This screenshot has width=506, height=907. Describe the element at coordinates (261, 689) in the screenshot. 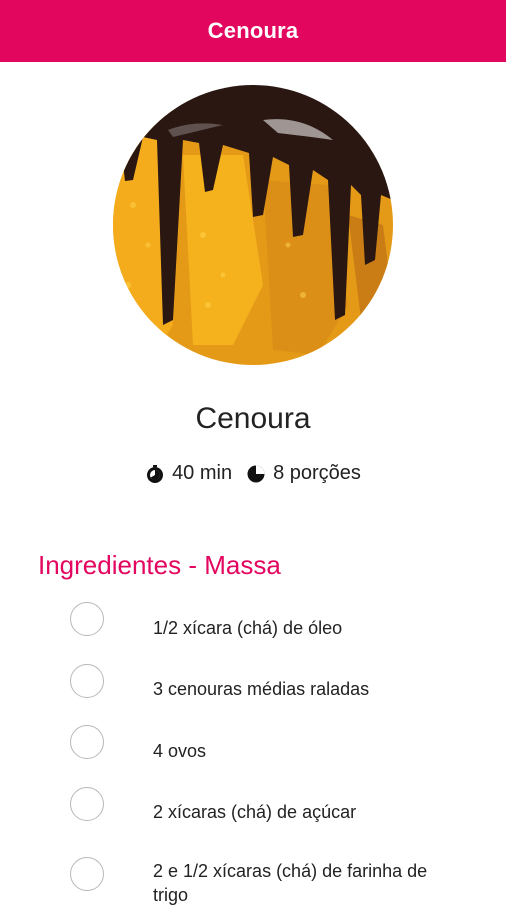

I see `ingredient-label: 3 cenouras médias raladas` at that location.